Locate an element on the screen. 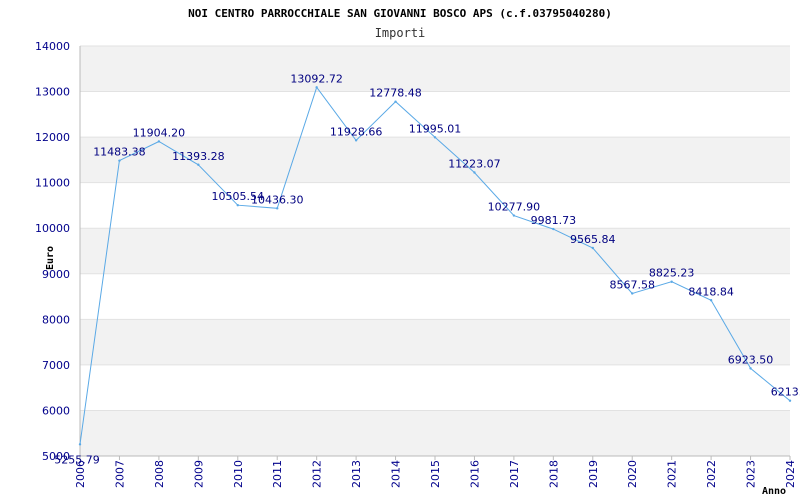 The height and width of the screenshot is (500, 800). x-tick-label: 2013 is located at coordinates (356, 474).